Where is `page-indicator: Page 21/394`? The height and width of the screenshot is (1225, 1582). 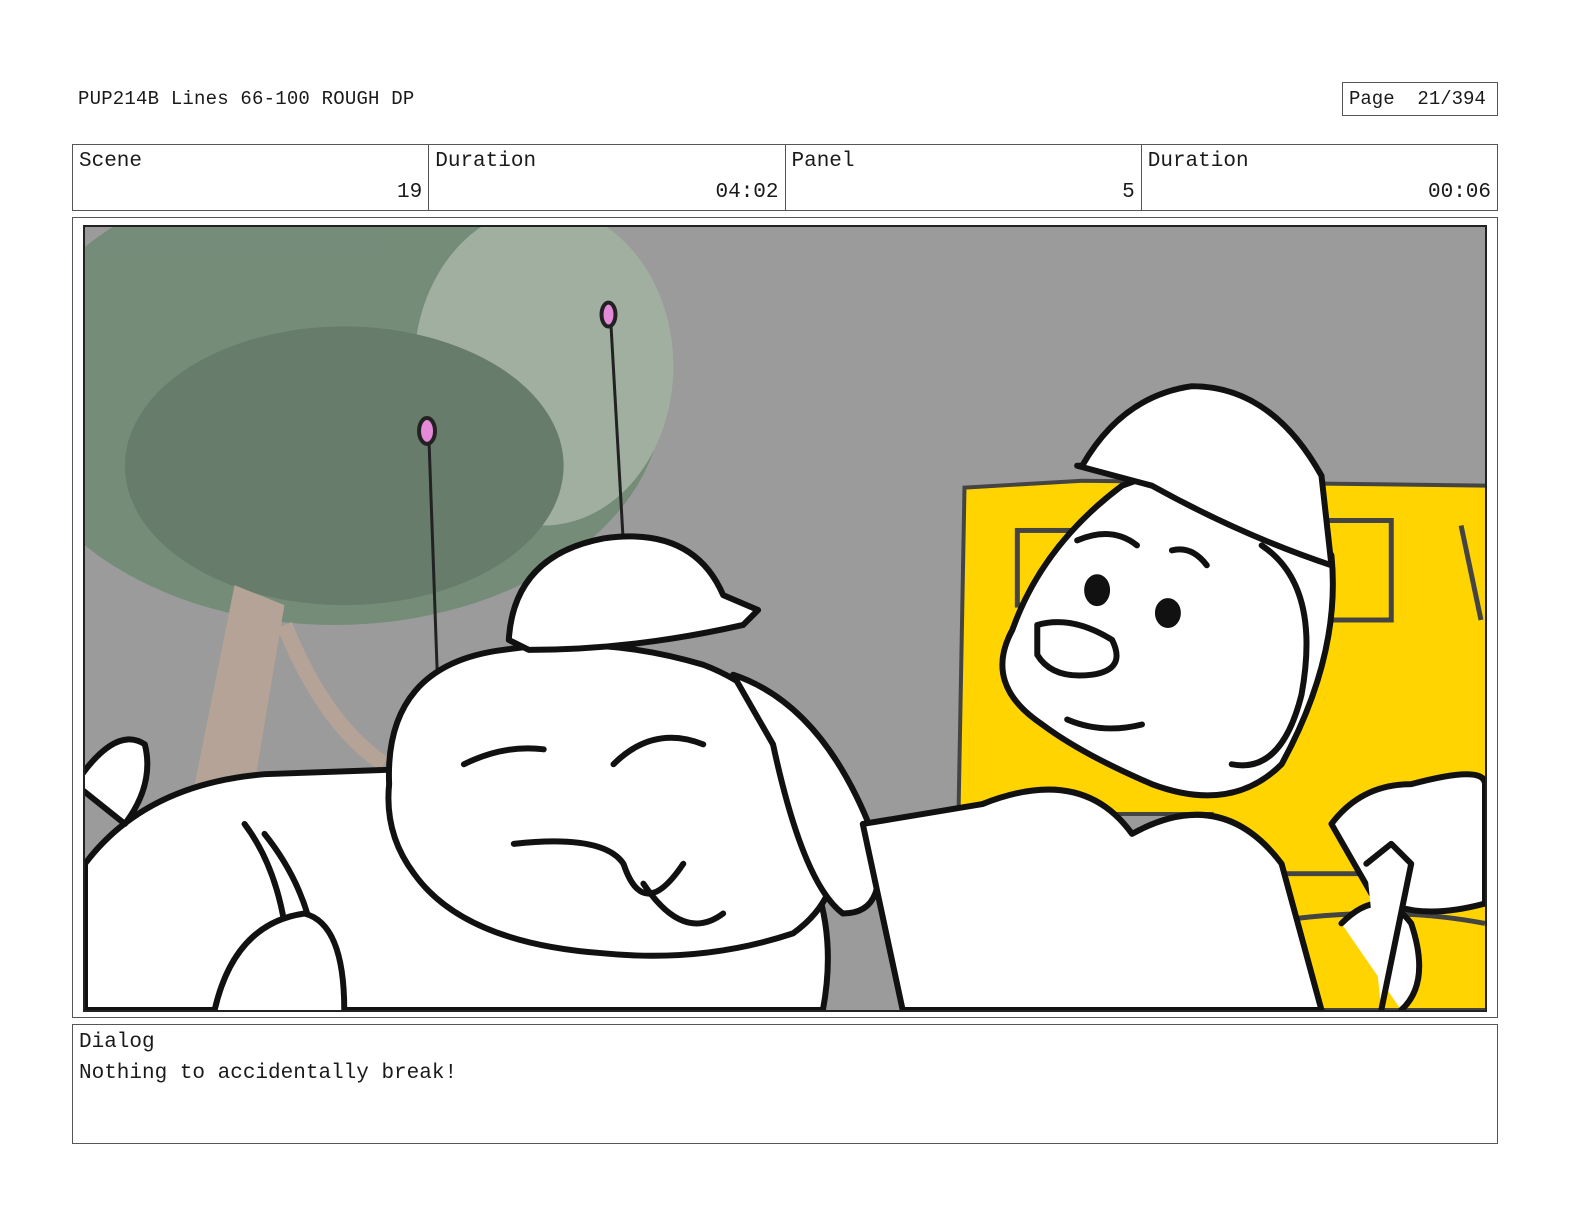 page-indicator: Page 21/394 is located at coordinates (1420, 99).